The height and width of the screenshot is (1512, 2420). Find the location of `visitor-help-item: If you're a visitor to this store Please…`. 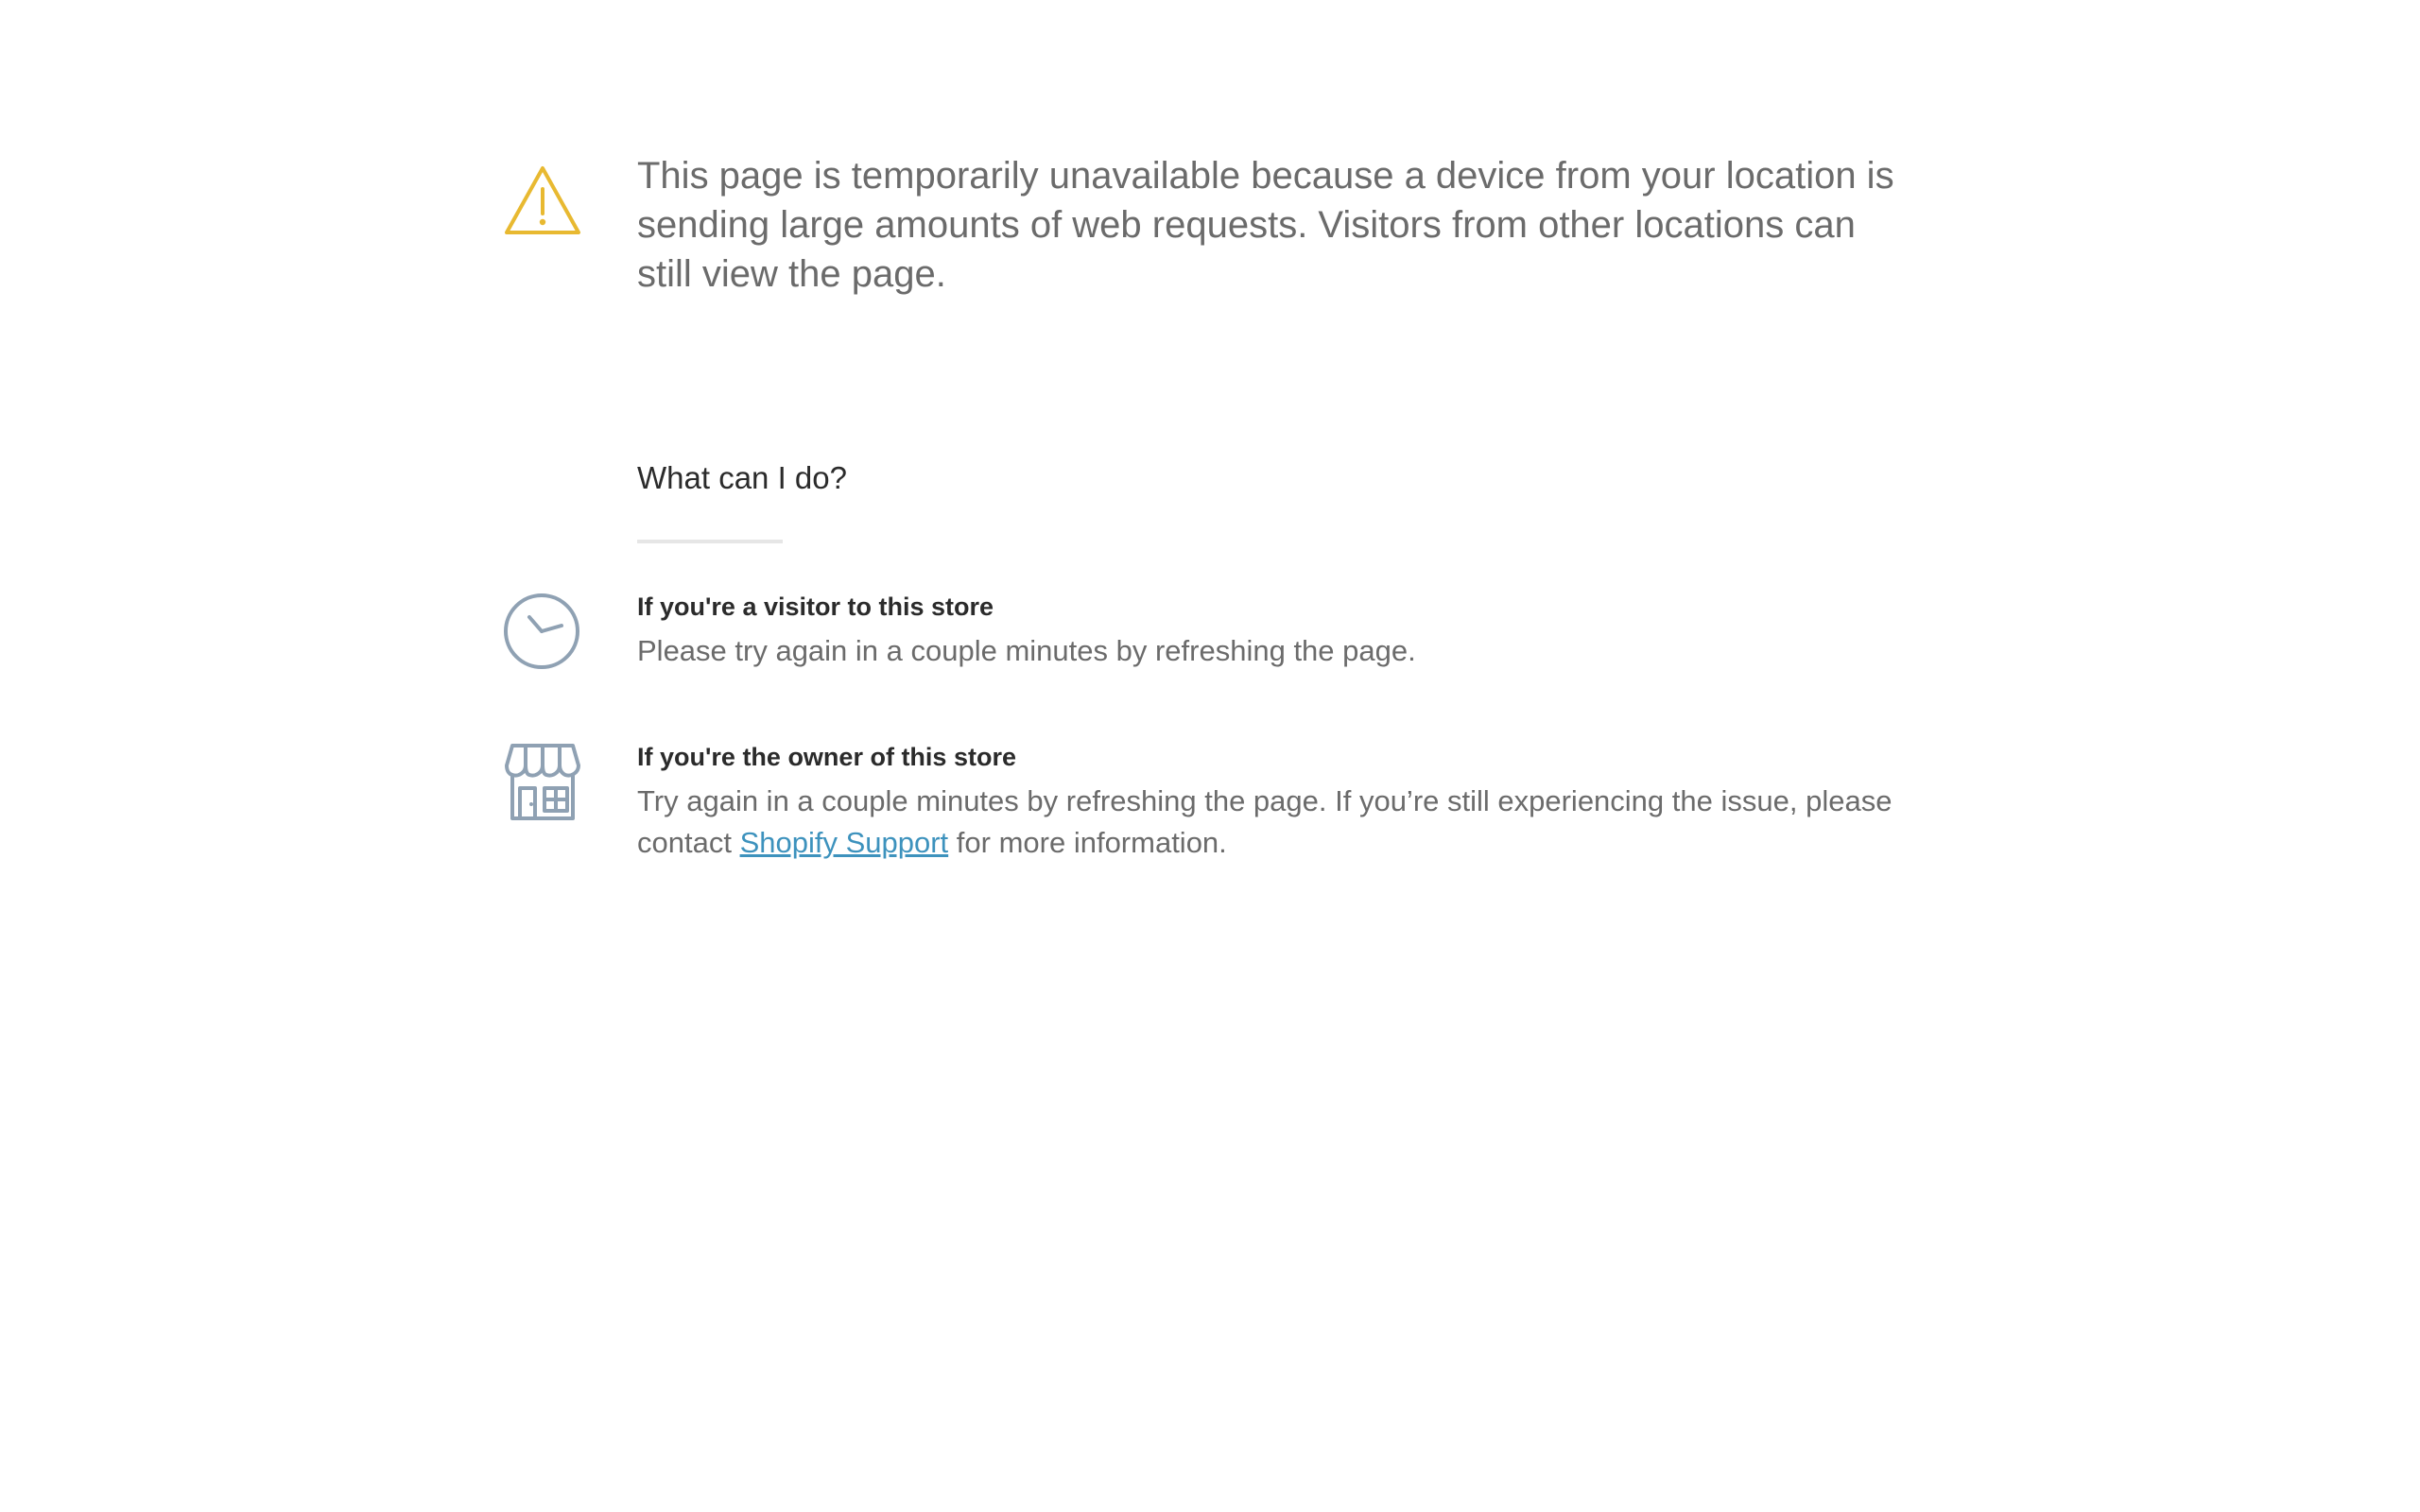

visitor-help-item: If you're a visitor to this store Please… is located at coordinates (1203, 632).